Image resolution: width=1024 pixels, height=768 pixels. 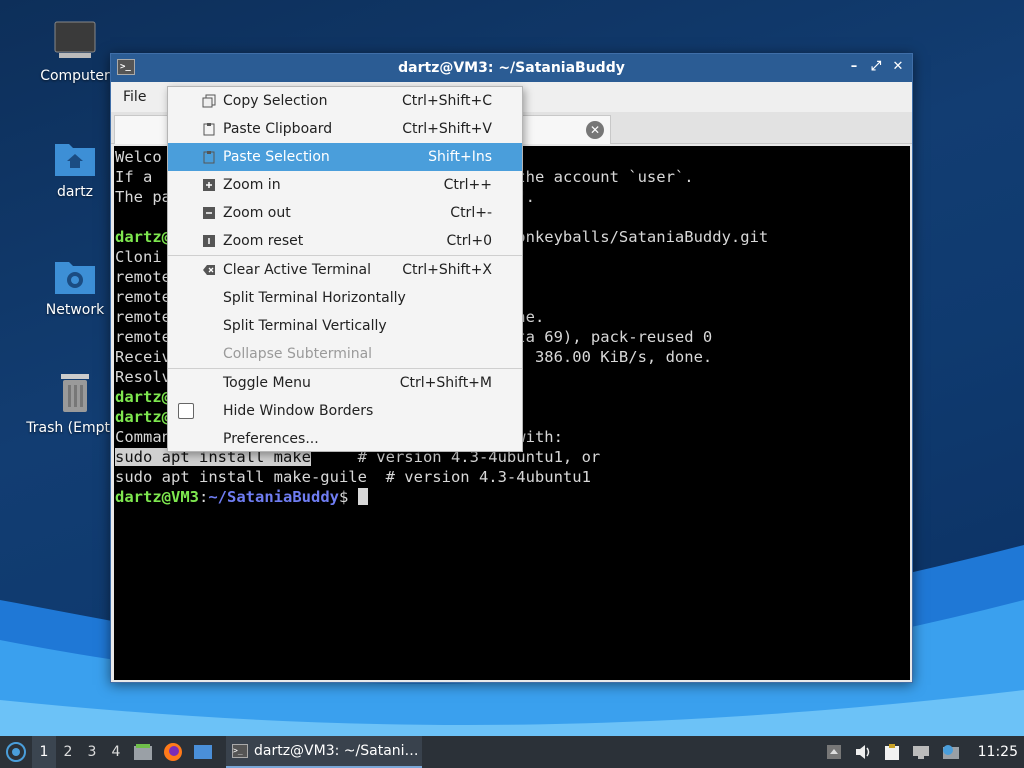 I want to click on menu-item-zoom-reset: Zoom reset Ctrl+0, so click(x=345, y=241).